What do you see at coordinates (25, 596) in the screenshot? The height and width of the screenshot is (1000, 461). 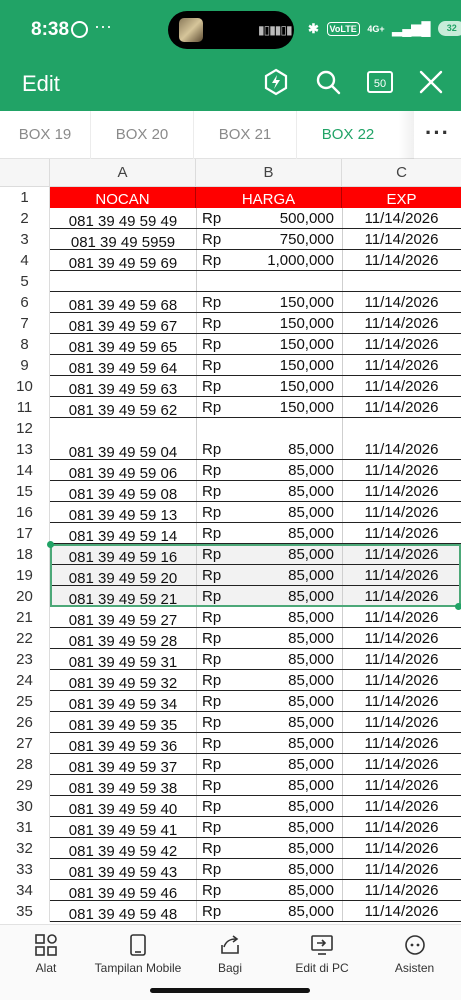 I see `row-header: 20` at bounding box center [25, 596].